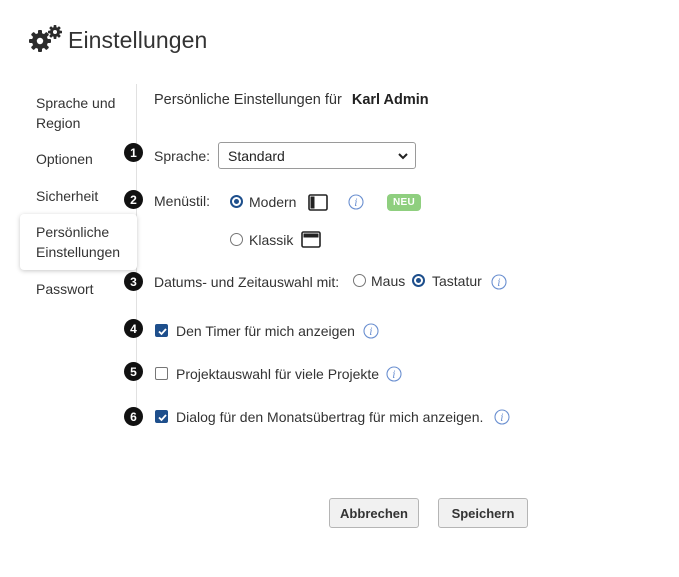  I want to click on section-title: Persönliche Einstellungen für Karl Admin, so click(291, 100).